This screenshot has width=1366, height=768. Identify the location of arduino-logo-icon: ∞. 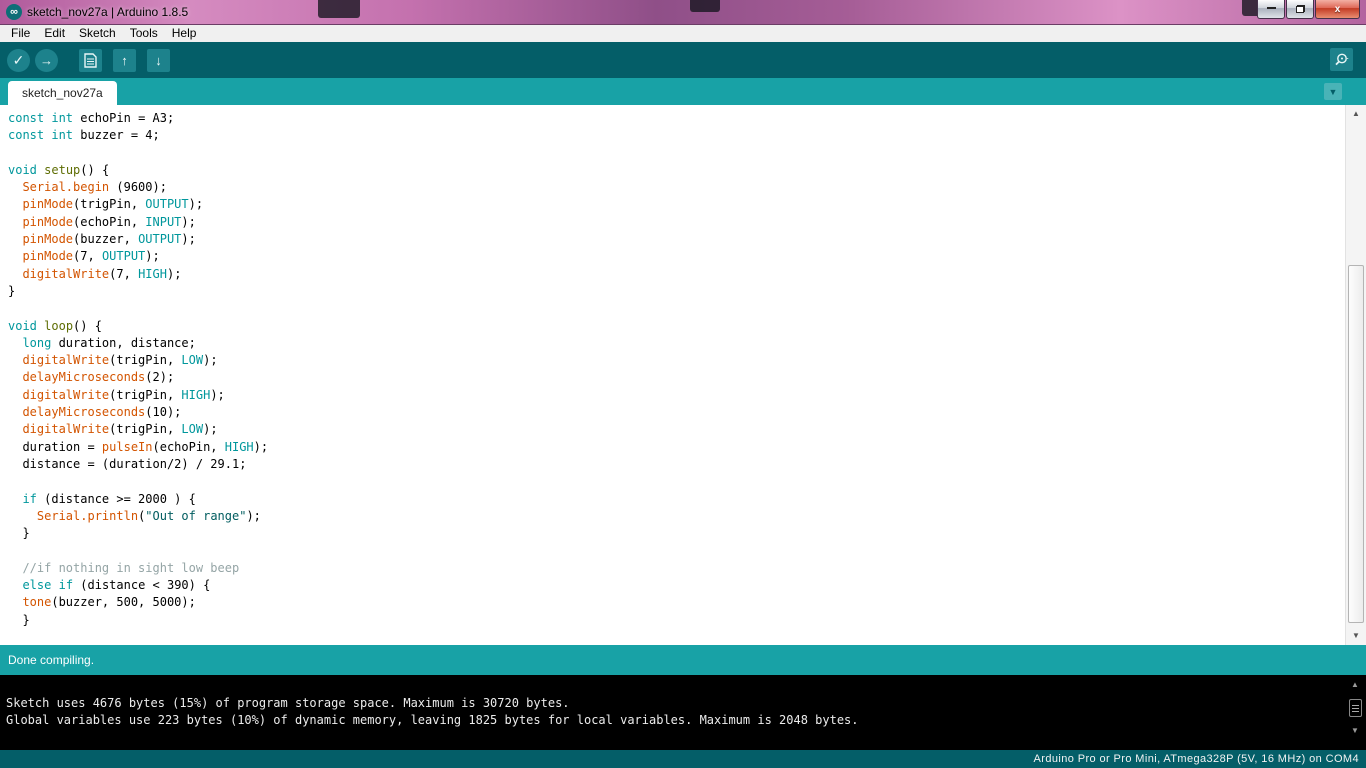
(14, 12).